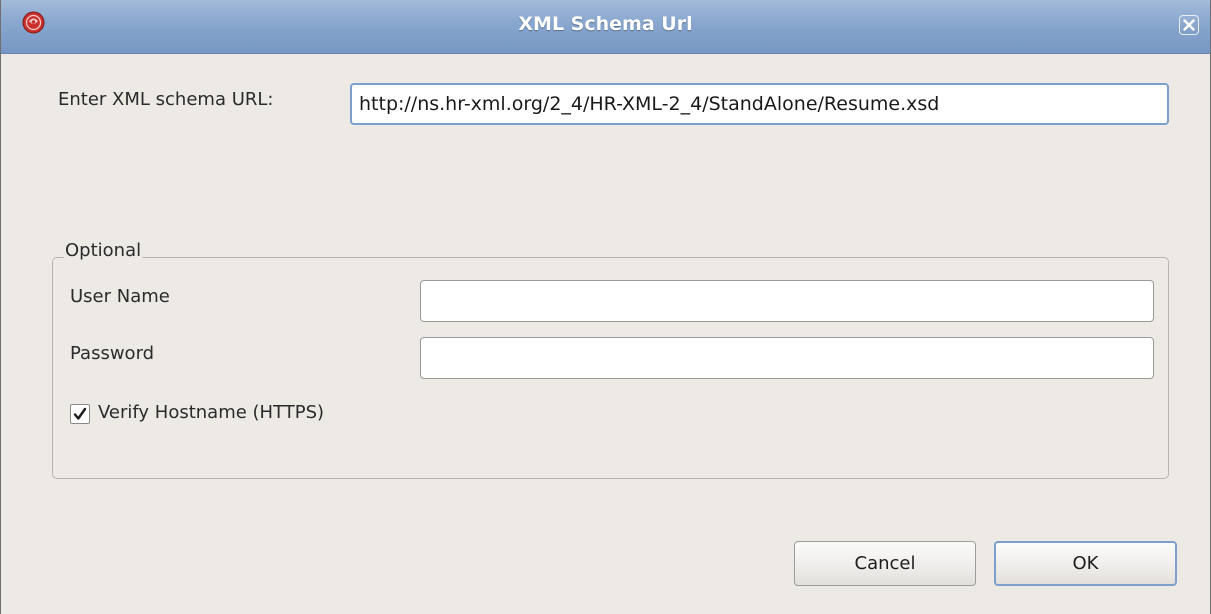 The width and height of the screenshot is (1211, 614). What do you see at coordinates (759, 104) in the screenshot?
I see `schema-url-input` at bounding box center [759, 104].